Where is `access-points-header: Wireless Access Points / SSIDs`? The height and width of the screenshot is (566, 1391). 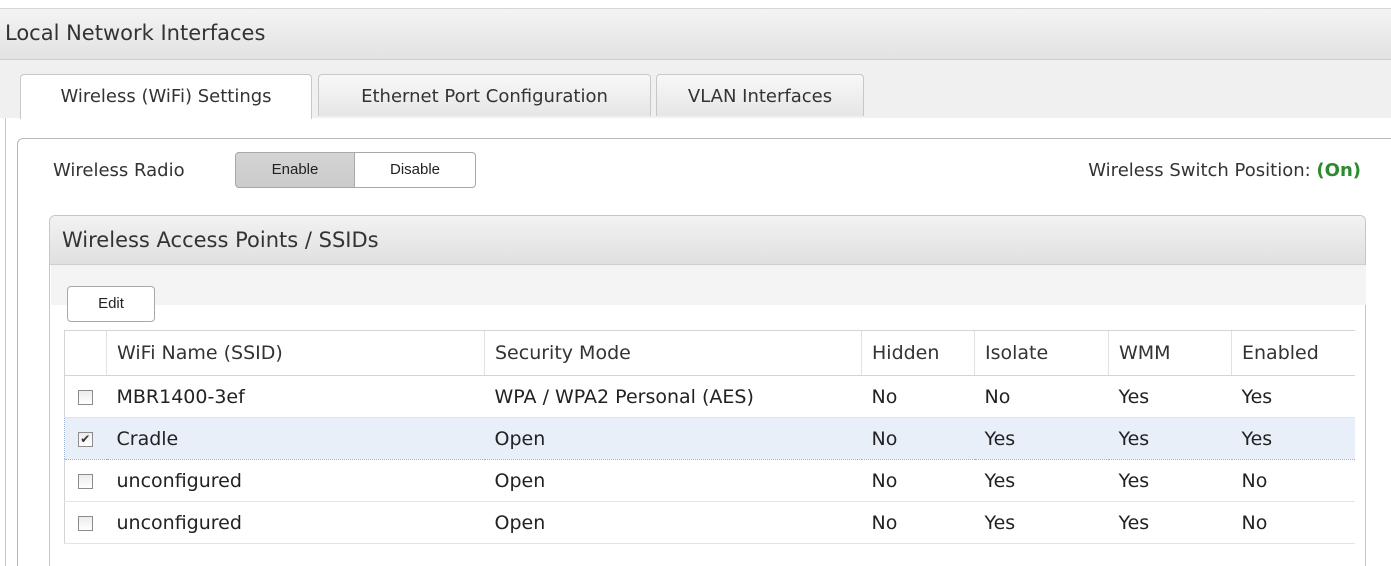
access-points-header: Wireless Access Points / SSIDs is located at coordinates (707, 240).